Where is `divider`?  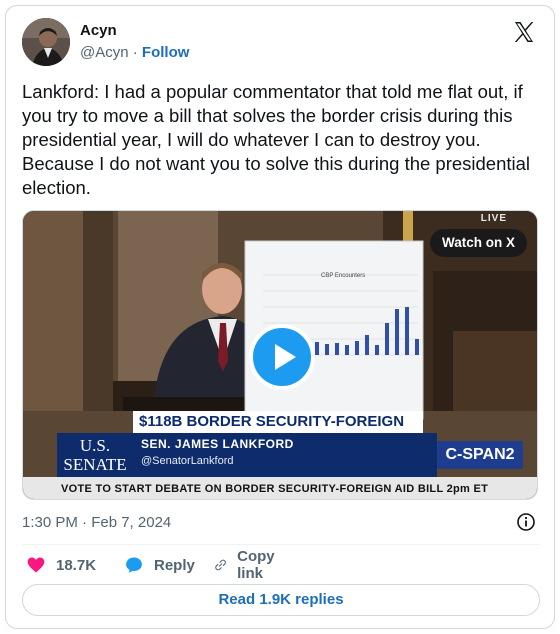 divider is located at coordinates (281, 544).